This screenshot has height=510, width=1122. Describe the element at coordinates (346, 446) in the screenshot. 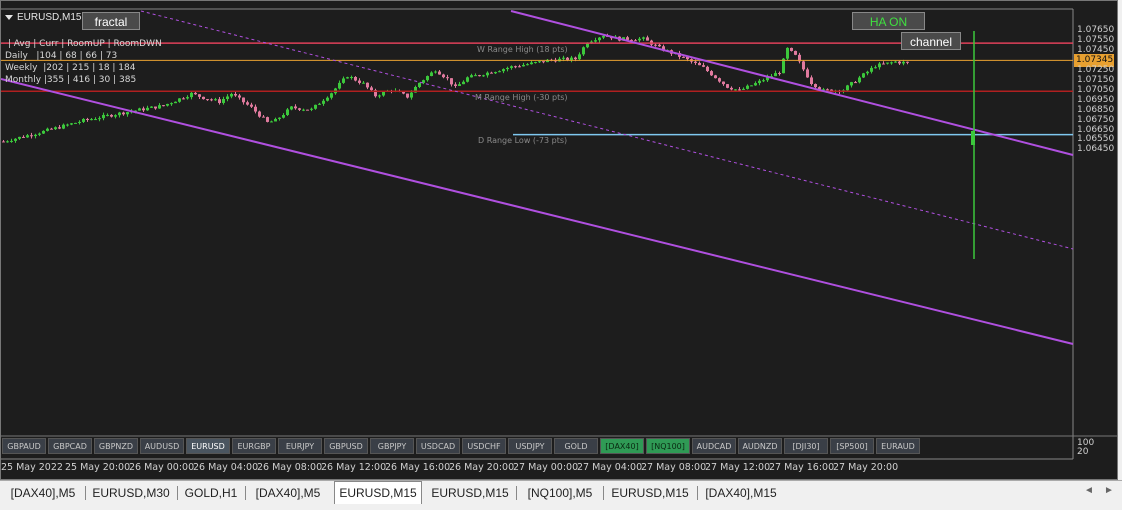

I see `symbol-button: GBPUSD` at that location.